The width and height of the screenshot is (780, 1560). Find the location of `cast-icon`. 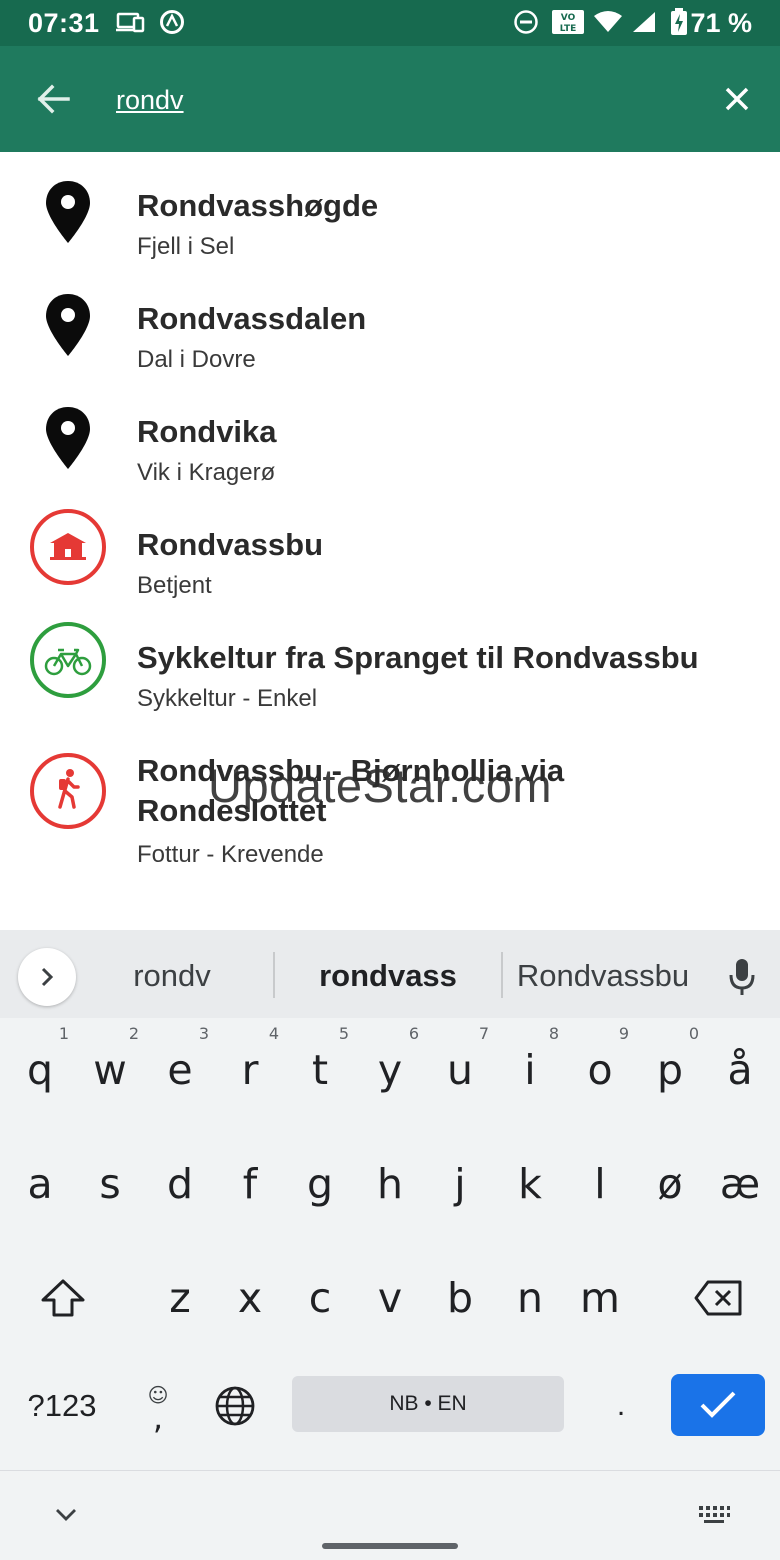

cast-icon is located at coordinates (131, 22).